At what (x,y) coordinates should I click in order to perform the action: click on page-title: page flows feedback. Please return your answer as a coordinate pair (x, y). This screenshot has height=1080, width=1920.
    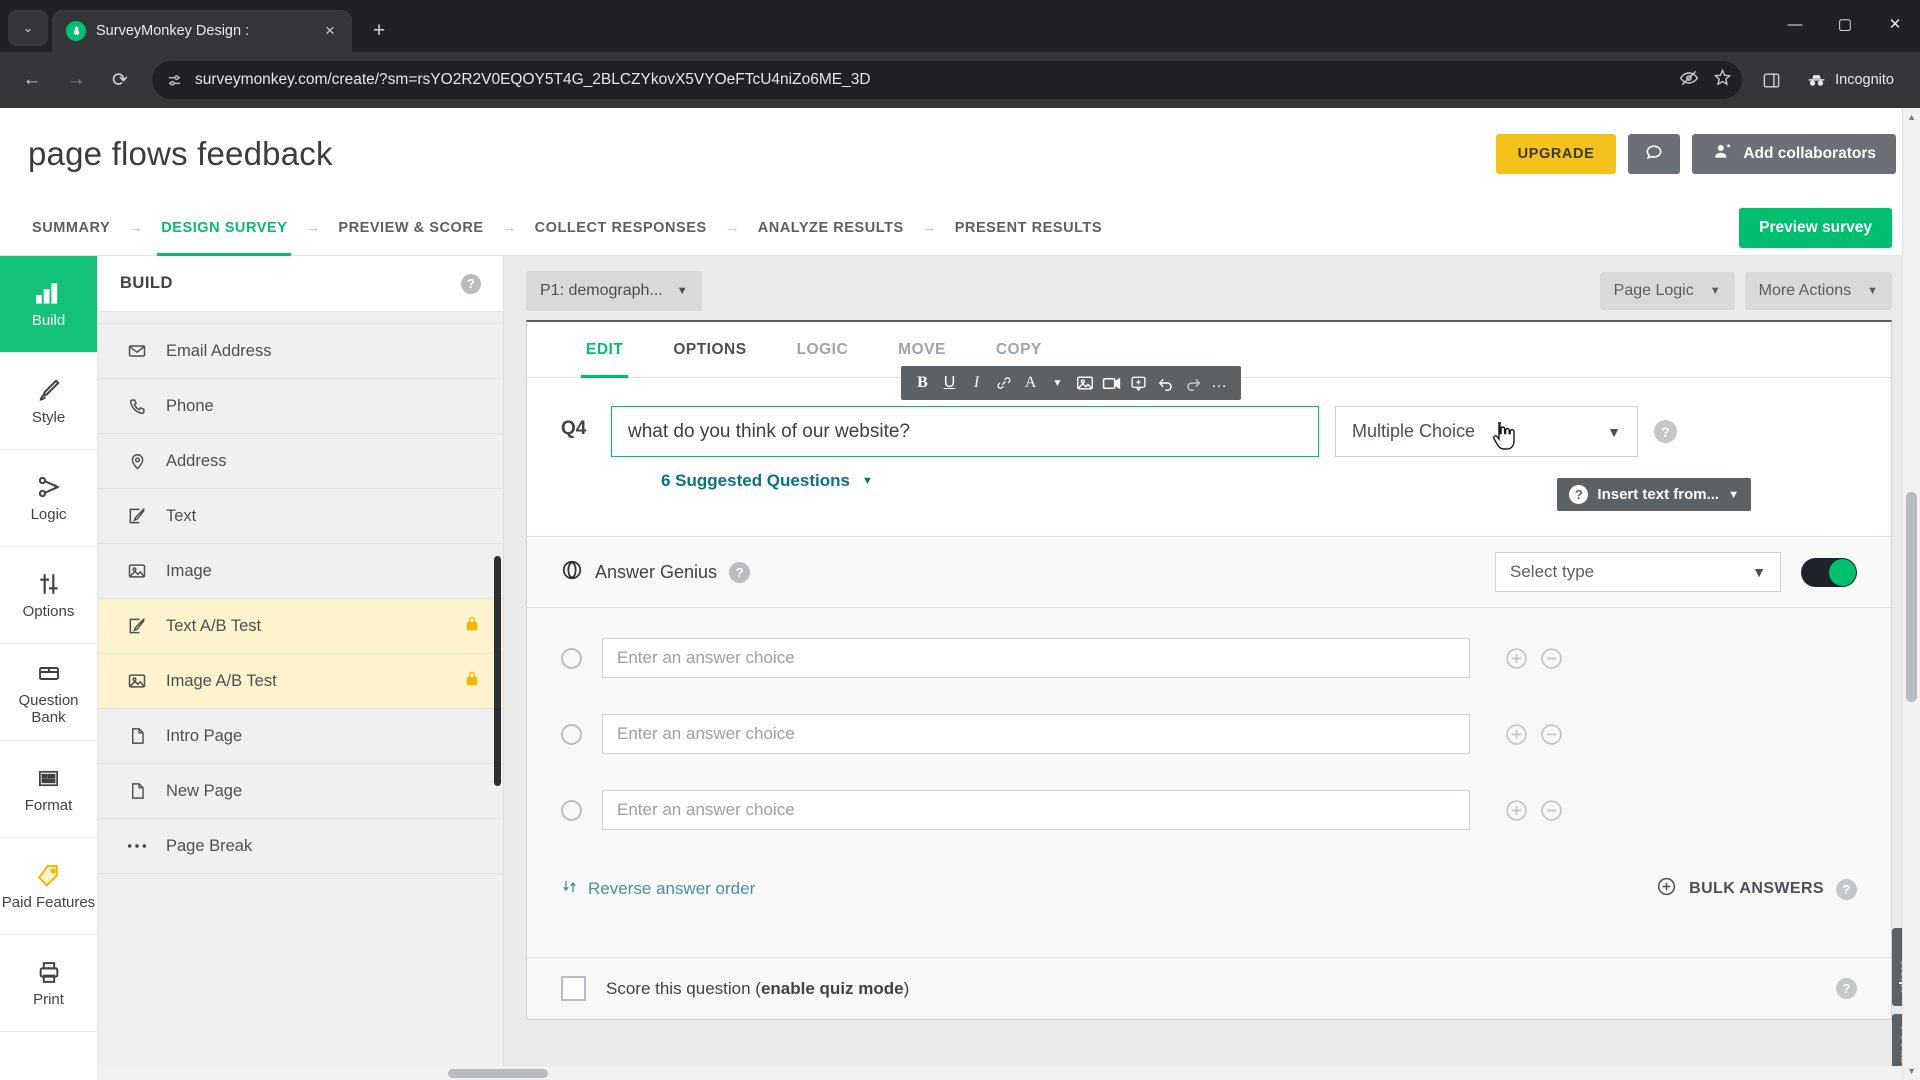
    Looking at the image, I should click on (180, 154).